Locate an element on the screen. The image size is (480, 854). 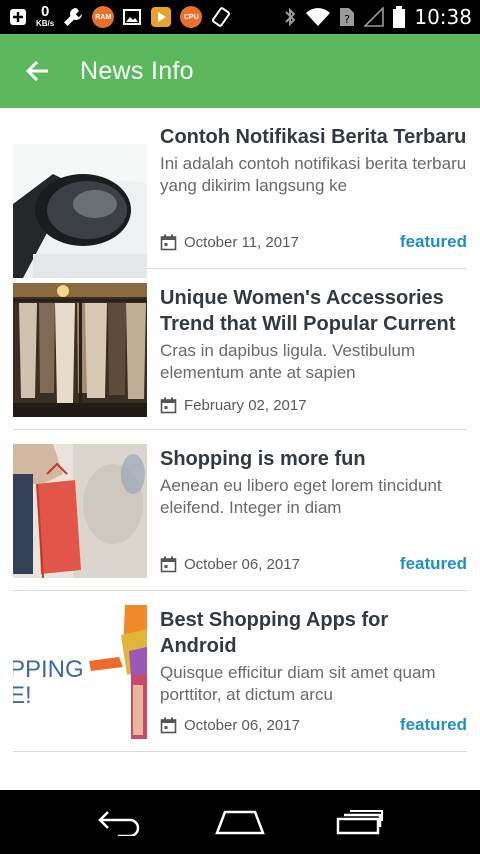
play-square-icon is located at coordinates (161, 17).